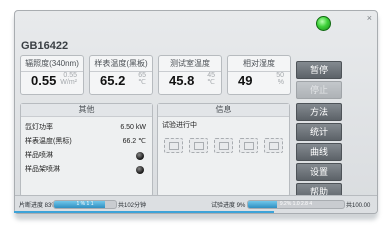 This screenshot has width=389, height=240. I want to click on status-light-icon, so click(323, 23).